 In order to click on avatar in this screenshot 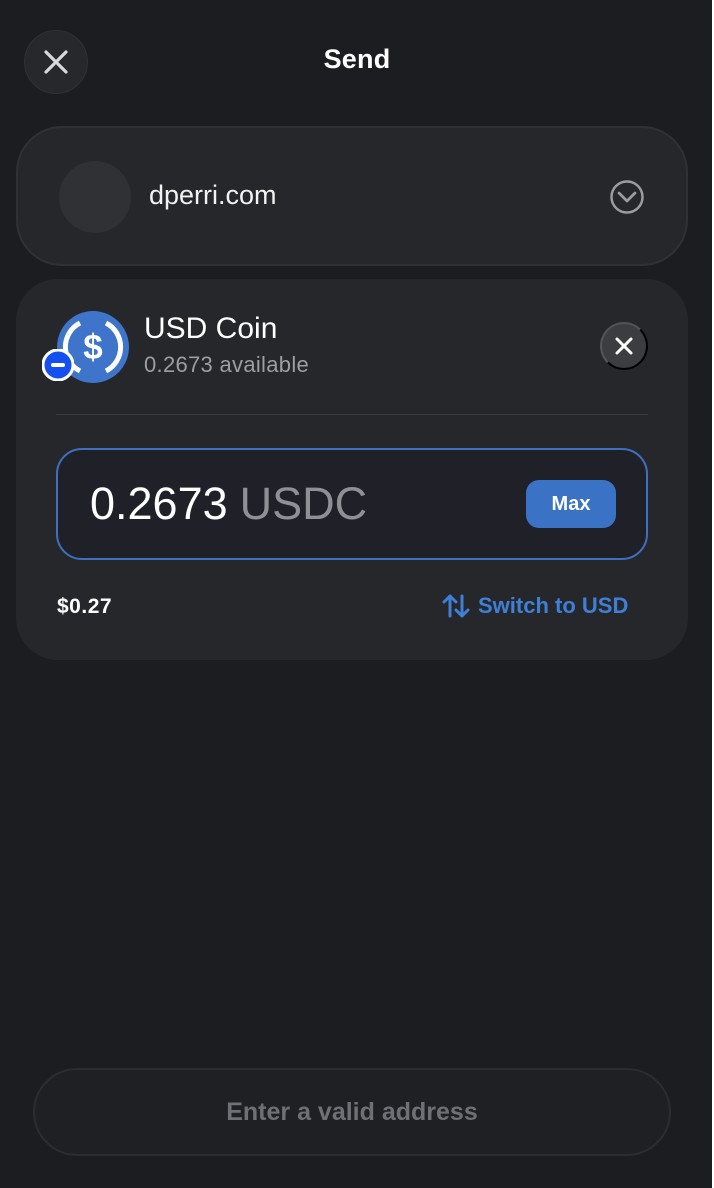, I will do `click(95, 197)`.